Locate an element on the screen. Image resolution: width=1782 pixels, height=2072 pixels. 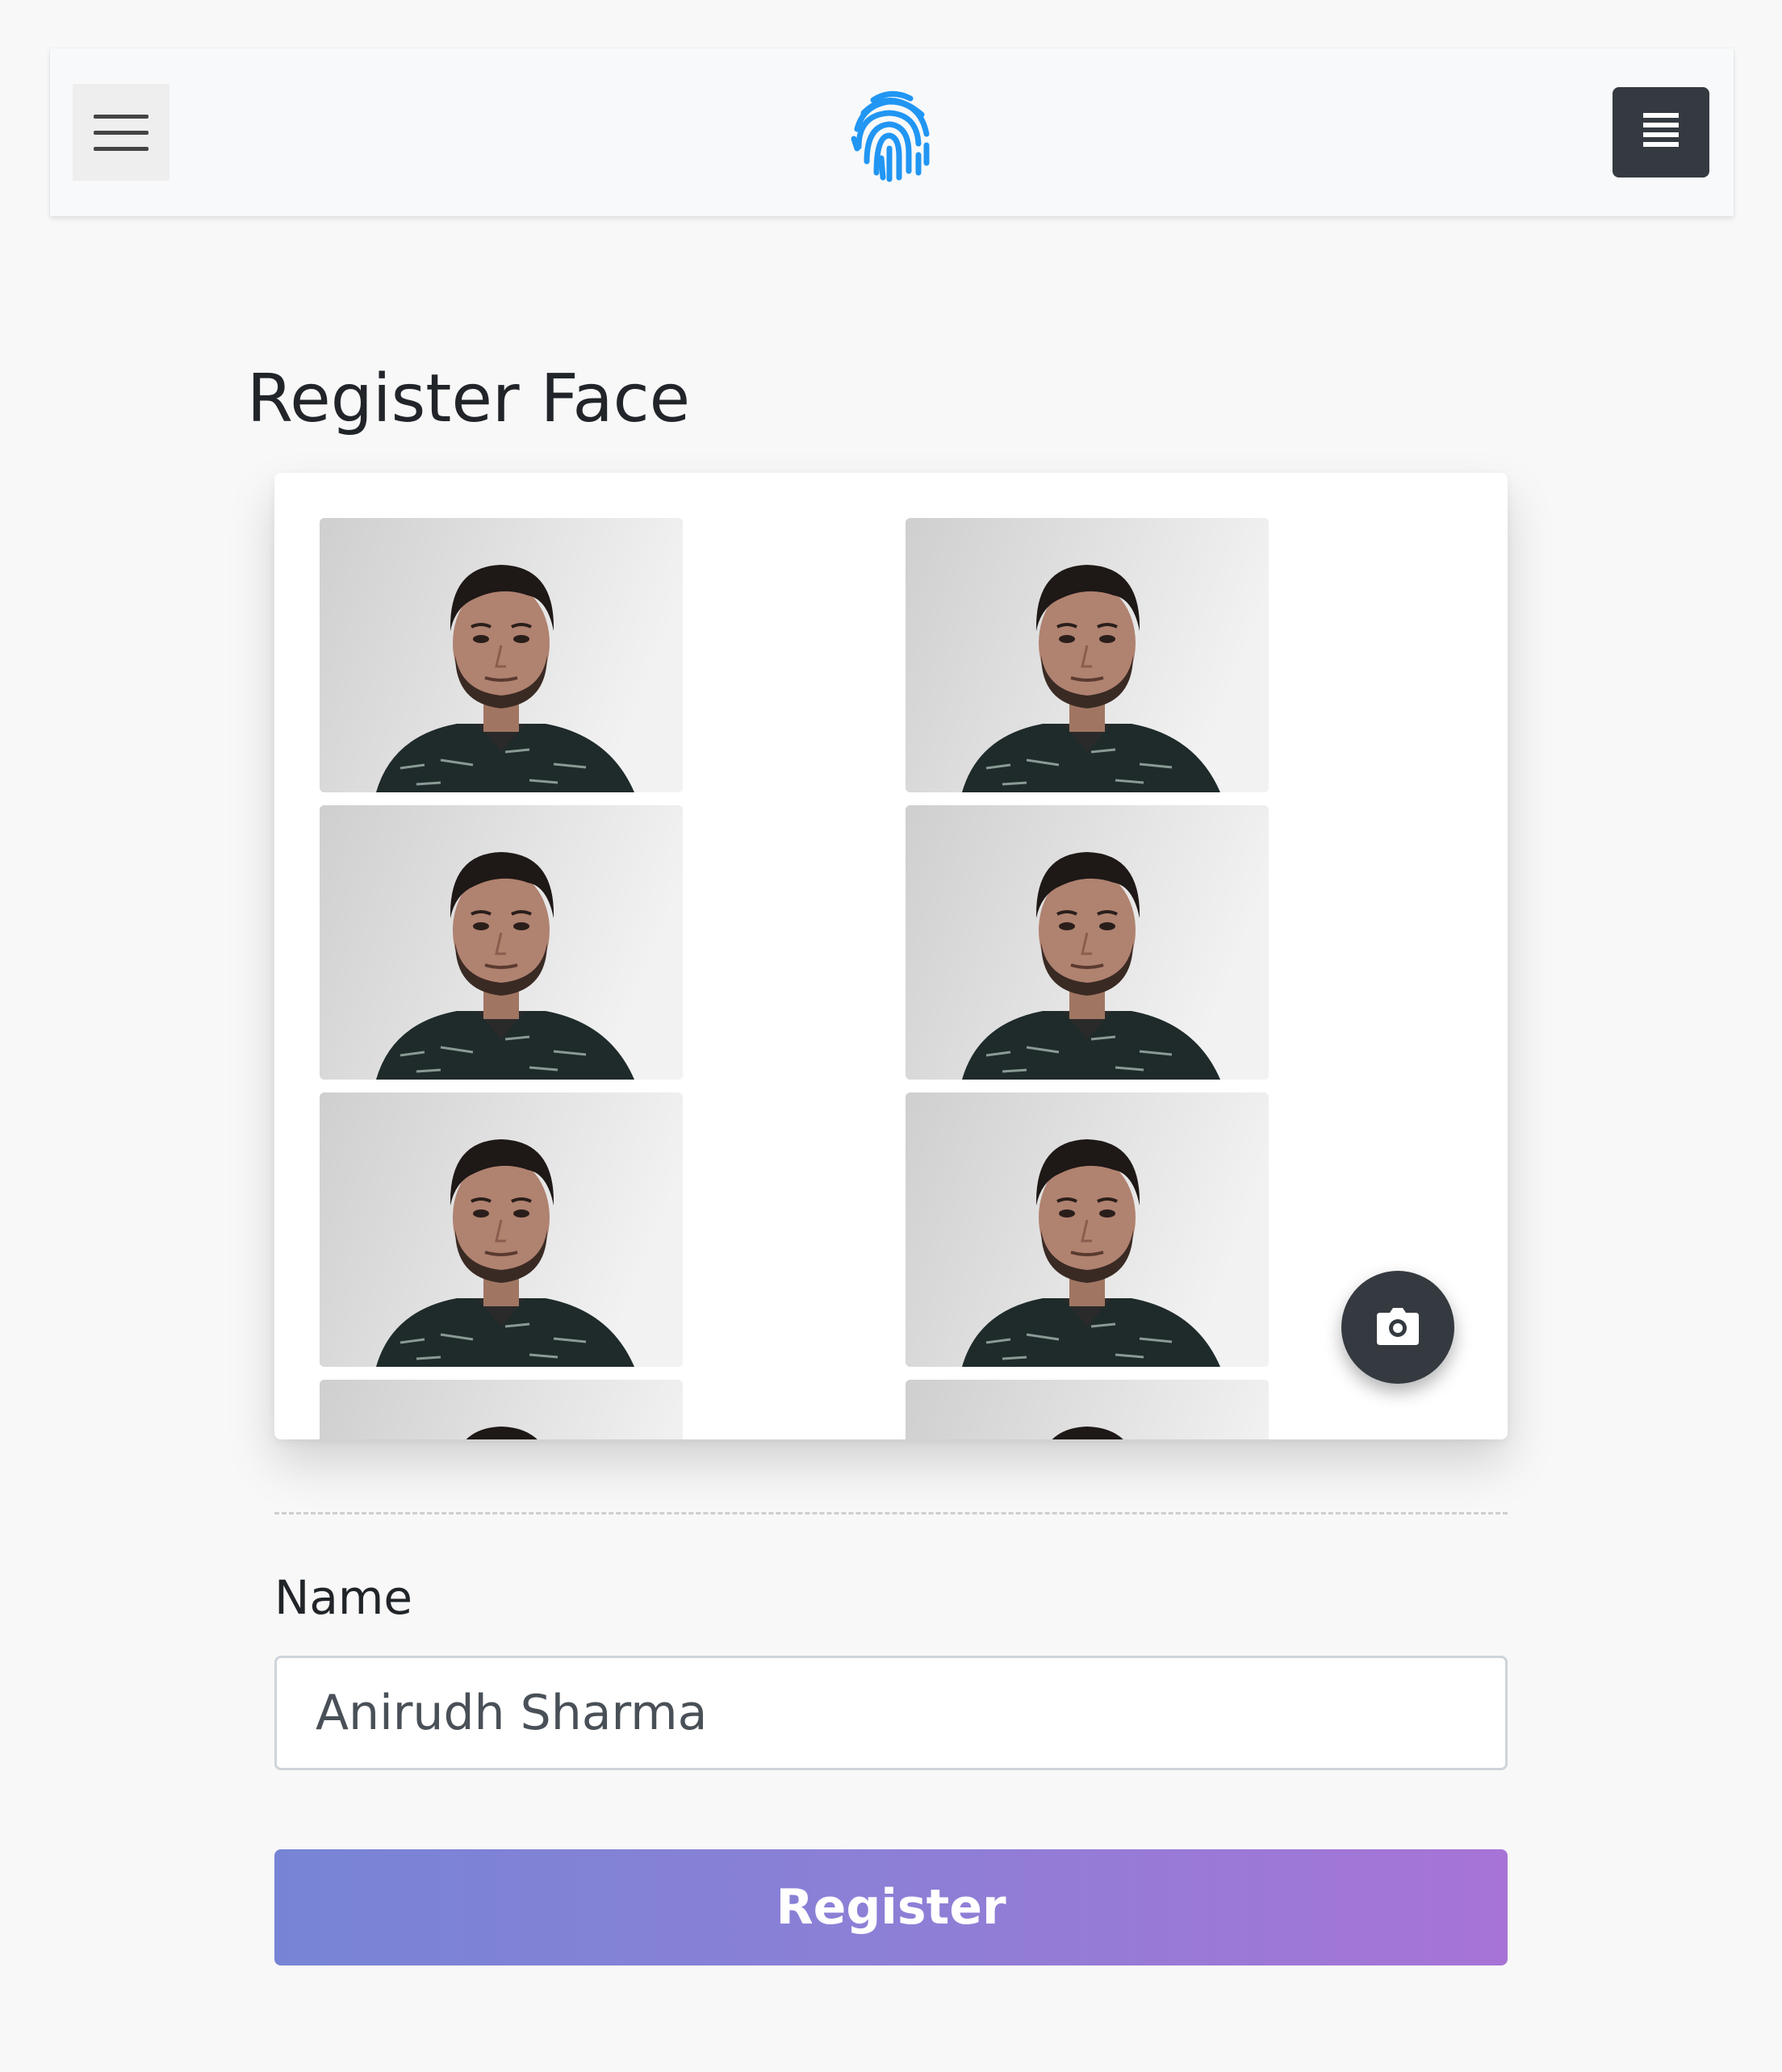
top-navbar is located at coordinates (892, 132).